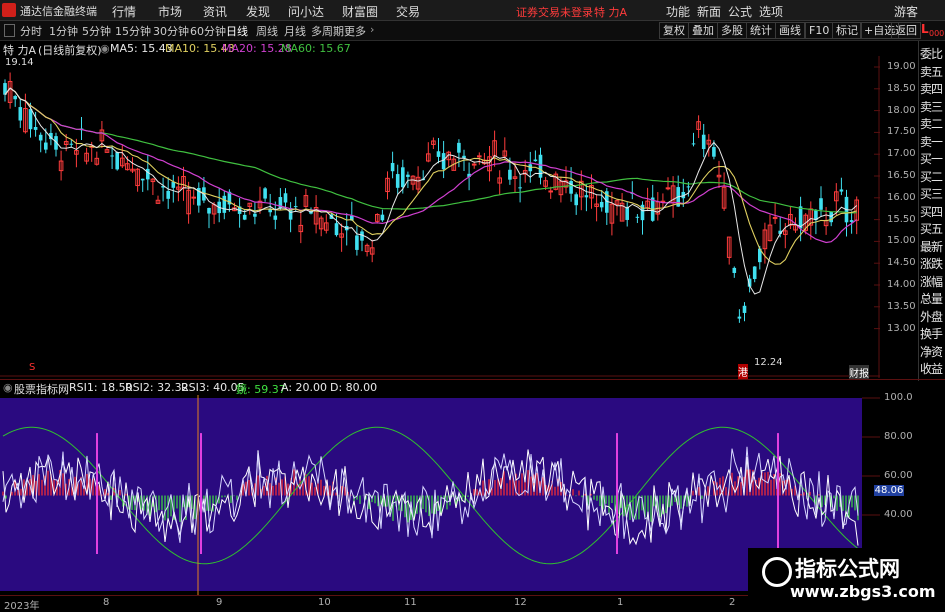 Image resolution: width=945 pixels, height=612 pixels. What do you see at coordinates (768, 362) in the screenshot?
I see `low-price-label: 12.24` at bounding box center [768, 362].